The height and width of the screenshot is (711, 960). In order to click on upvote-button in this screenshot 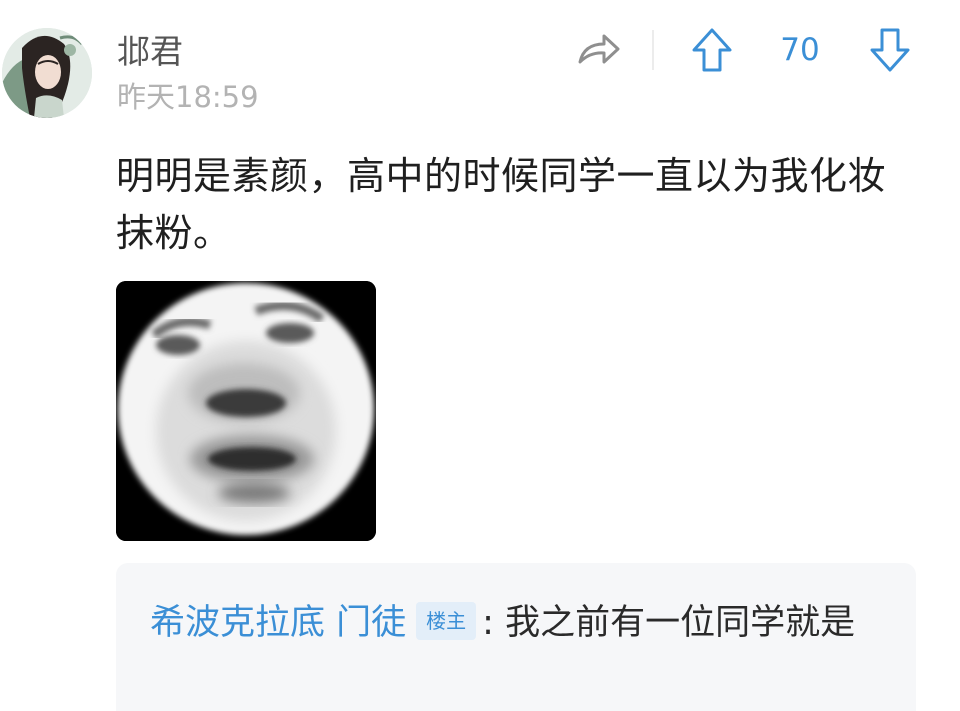, I will do `click(712, 50)`.